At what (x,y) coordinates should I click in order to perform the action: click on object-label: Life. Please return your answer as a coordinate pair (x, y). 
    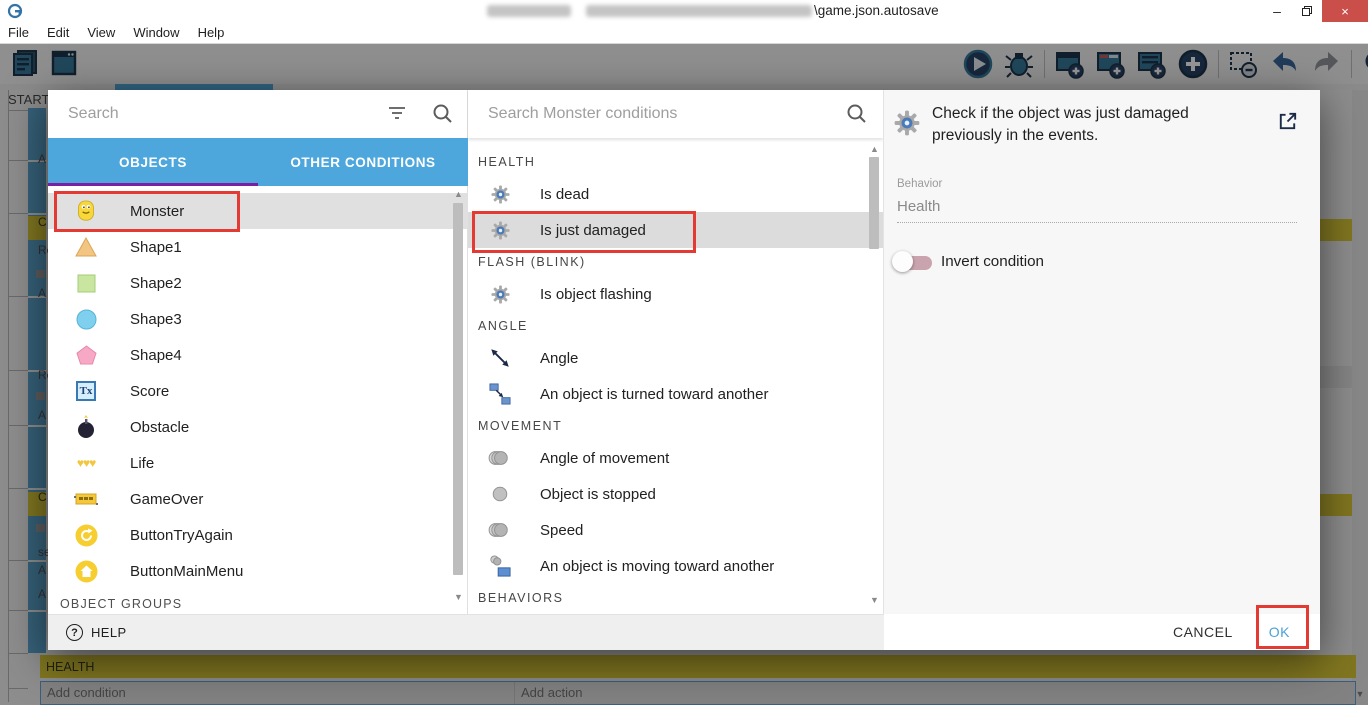
    Looking at the image, I should click on (142, 463).